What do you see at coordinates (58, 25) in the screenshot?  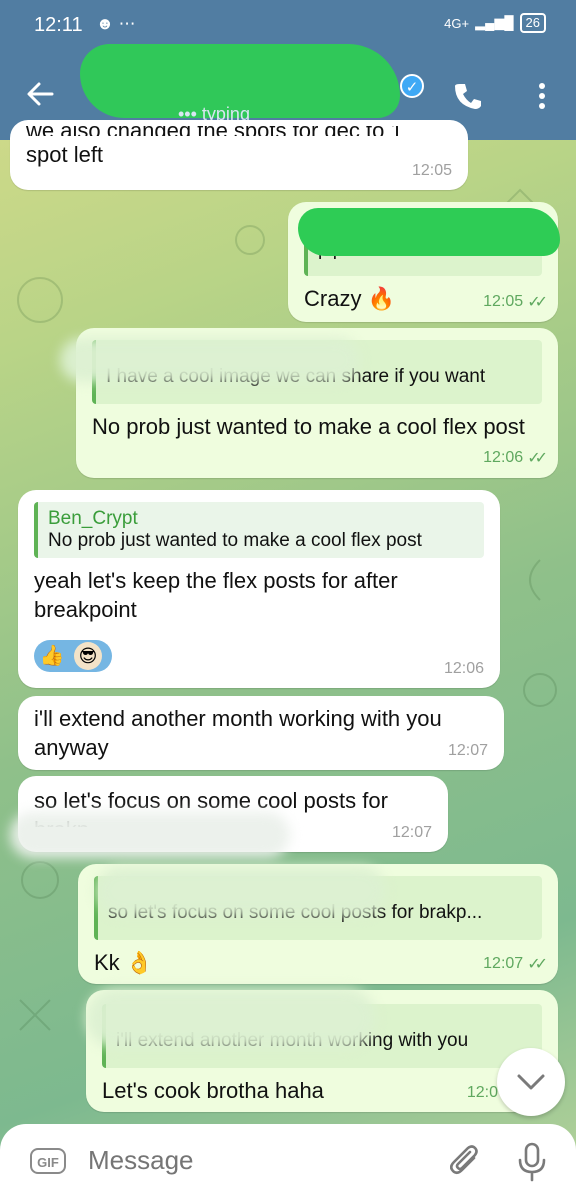 I see `status-time: 12:11` at bounding box center [58, 25].